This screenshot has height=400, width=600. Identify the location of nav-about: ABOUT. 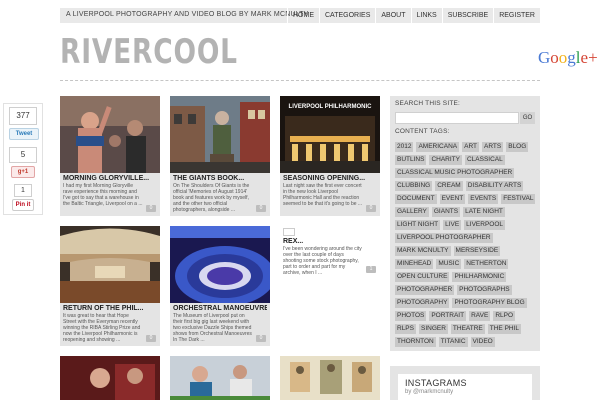
(392, 15).